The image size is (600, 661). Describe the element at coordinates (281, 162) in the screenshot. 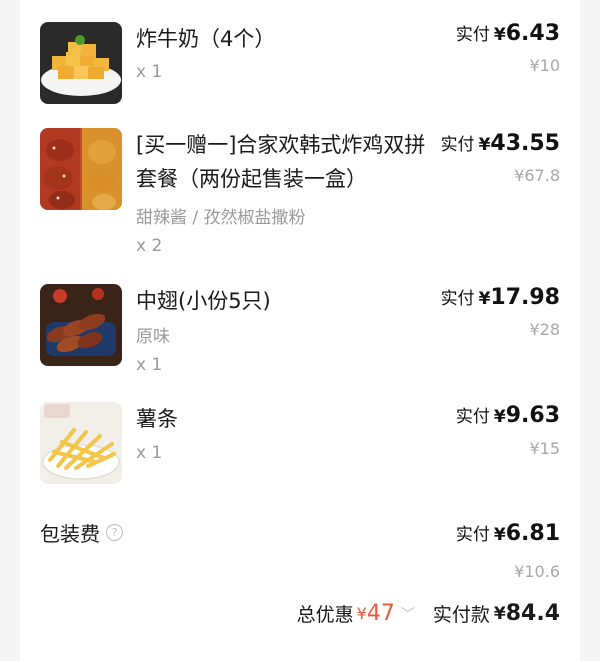

I see `item-name: [买一赠一]合家欢韩式炸鸡双拼套餐（两份起售装一盒）` at that location.